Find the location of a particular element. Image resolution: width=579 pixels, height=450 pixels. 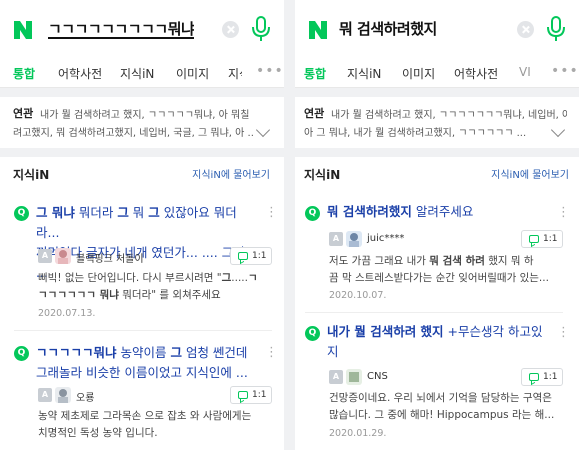

author-name: juic**** is located at coordinates (385, 238).